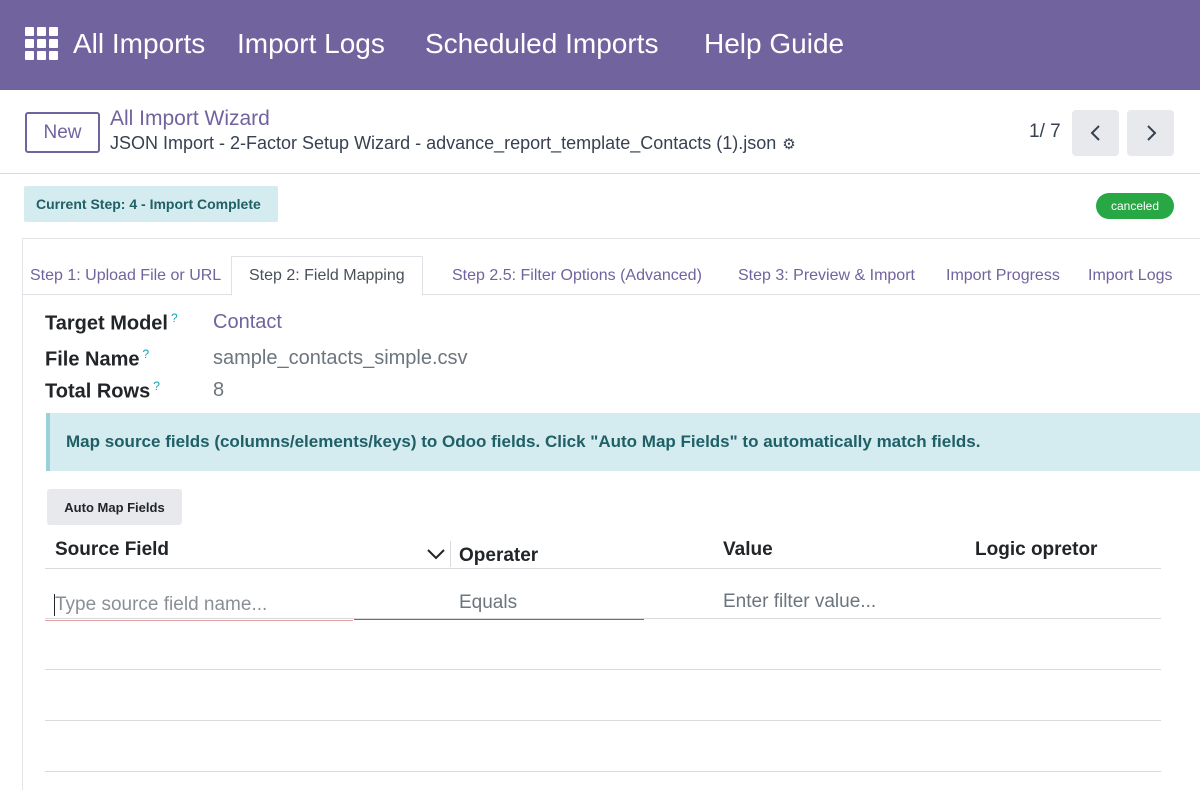  What do you see at coordinates (848, 602) in the screenshot?
I see `filter-value-input` at bounding box center [848, 602].